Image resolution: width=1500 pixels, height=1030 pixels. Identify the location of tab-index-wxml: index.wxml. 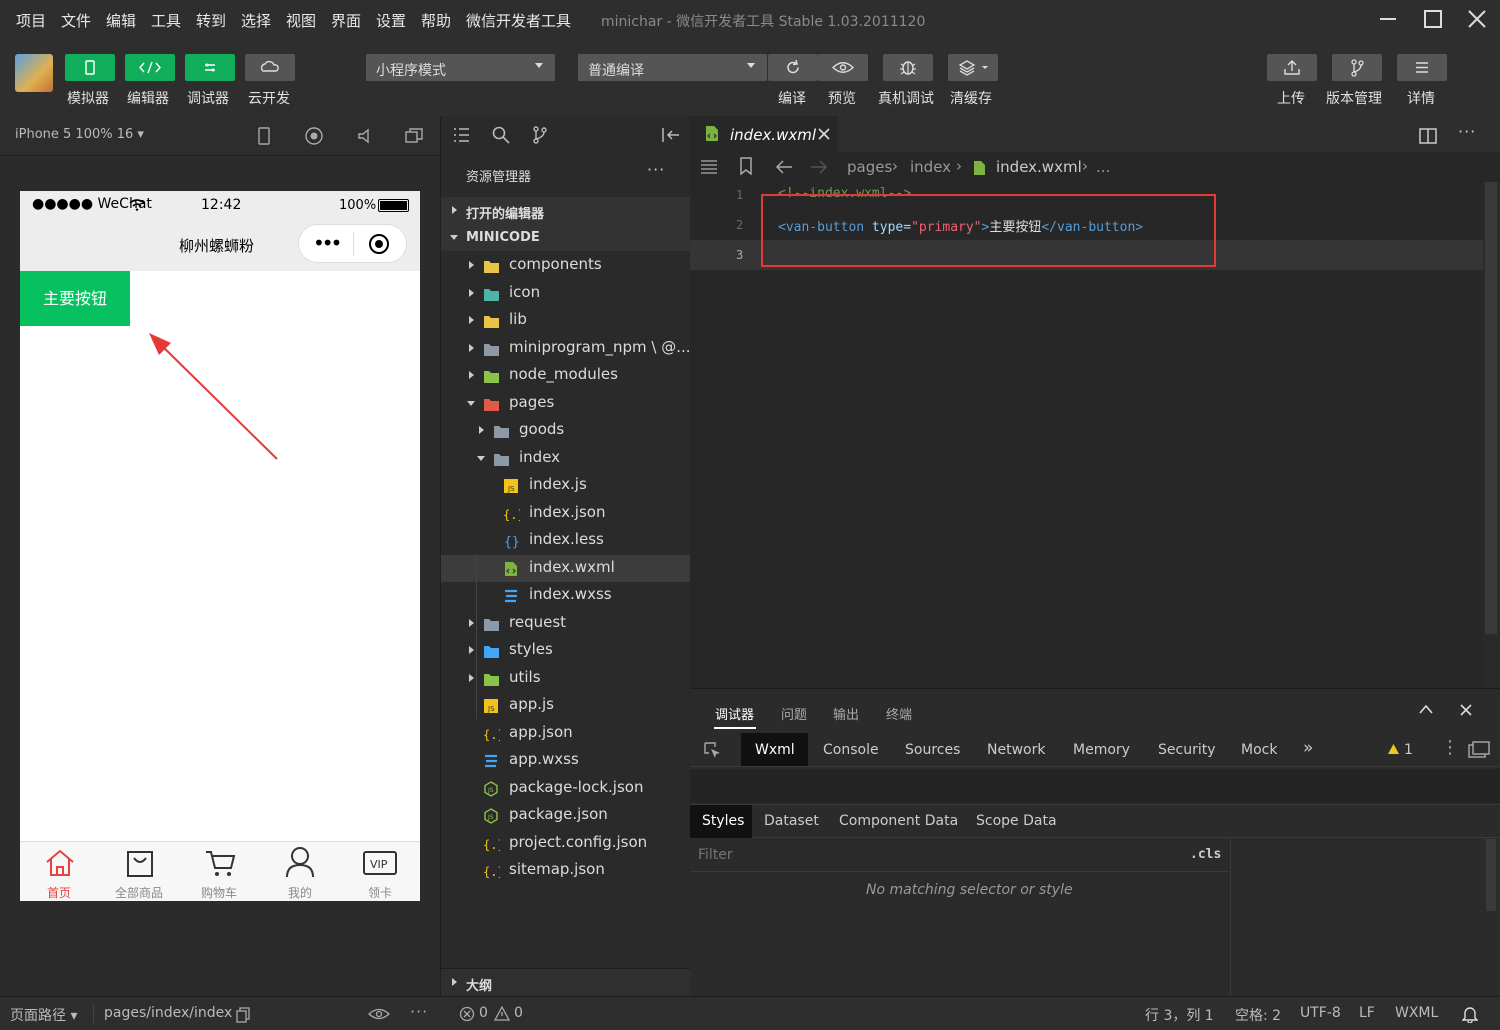
(764, 134).